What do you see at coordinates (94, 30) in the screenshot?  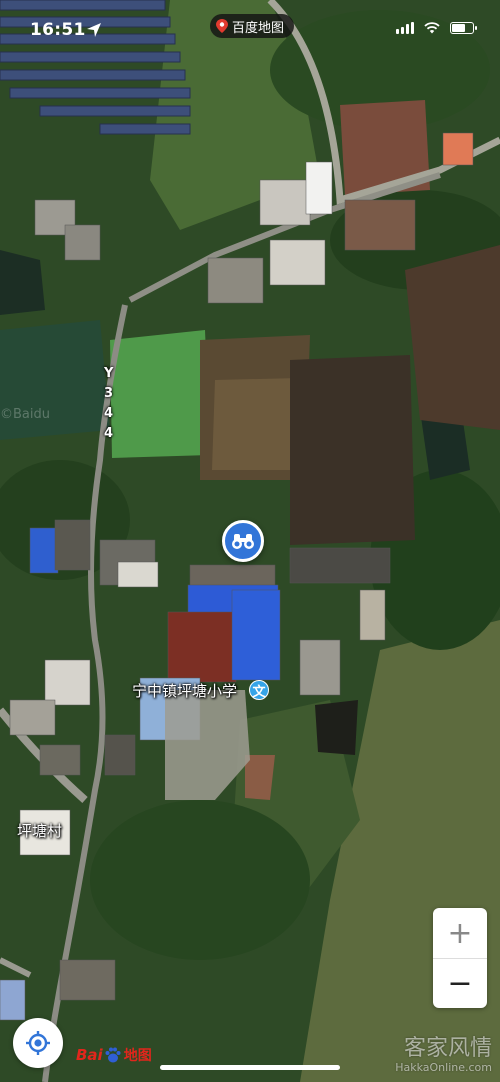 I see `location-arrow-icon` at bounding box center [94, 30].